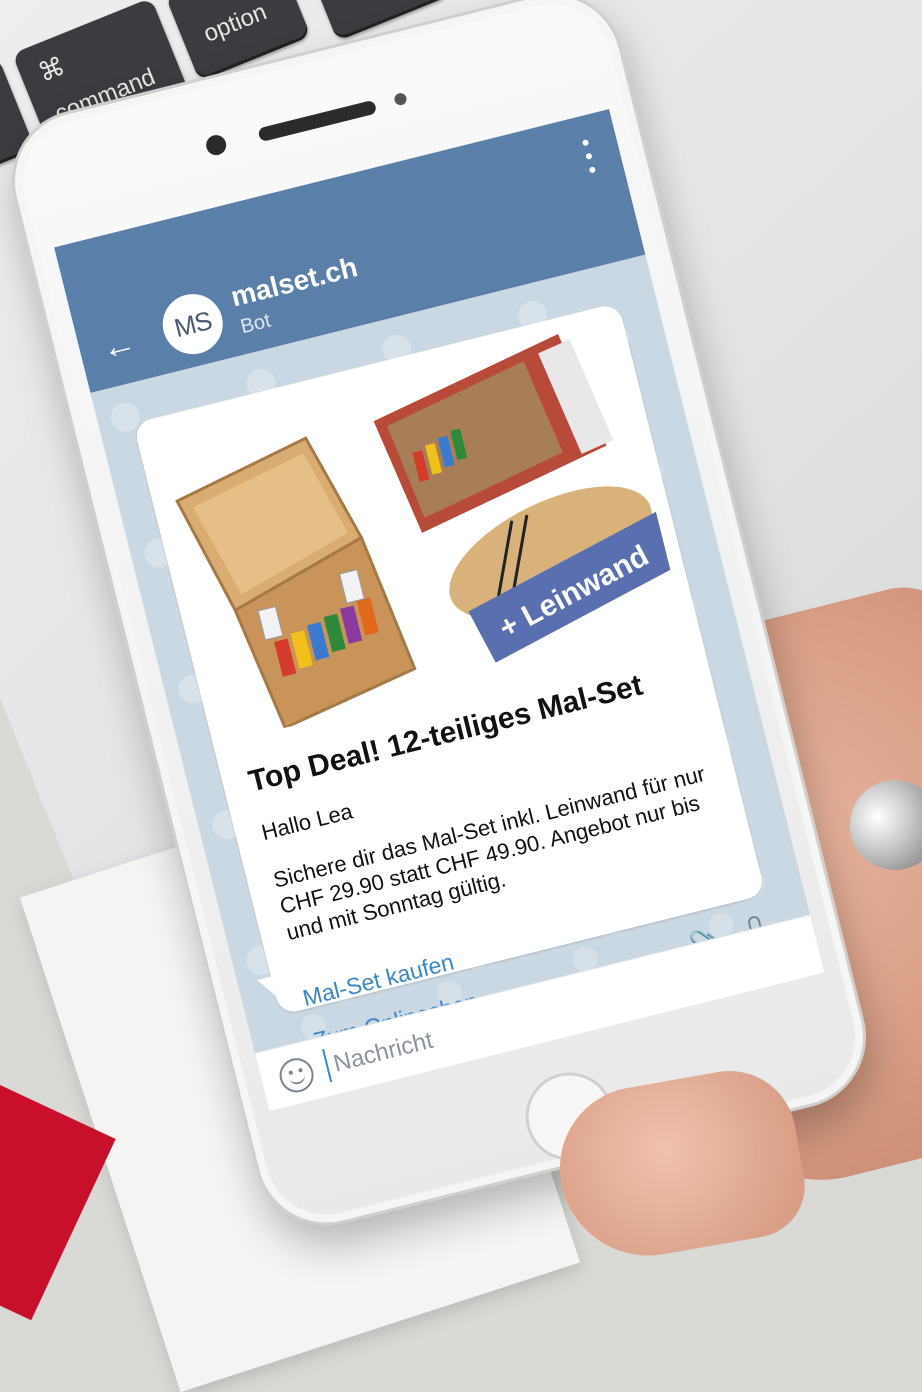 Image resolution: width=922 pixels, height=1392 pixels. I want to click on proximity-sensor, so click(400, 99).